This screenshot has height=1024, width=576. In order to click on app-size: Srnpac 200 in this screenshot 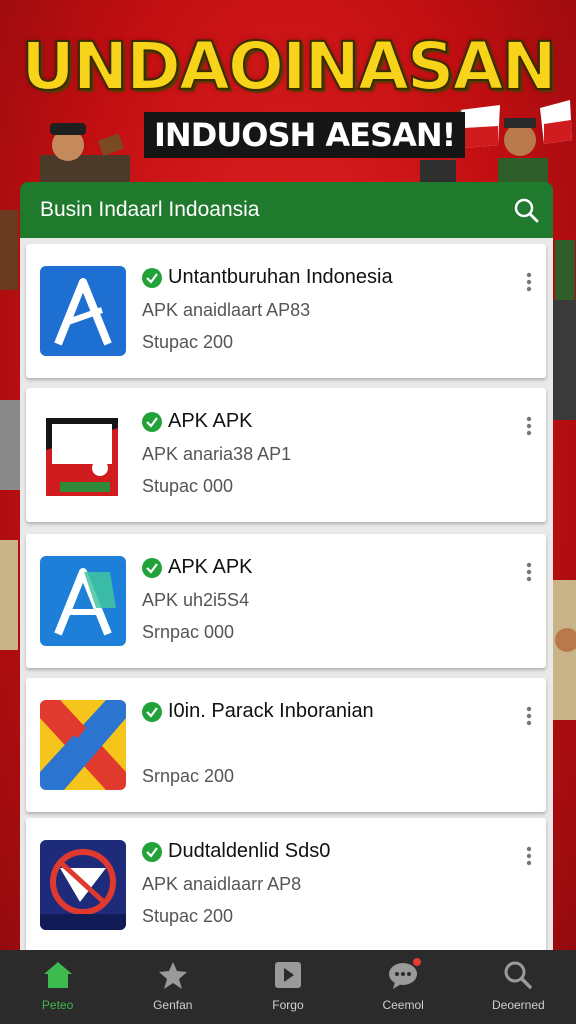, I will do `click(188, 776)`.